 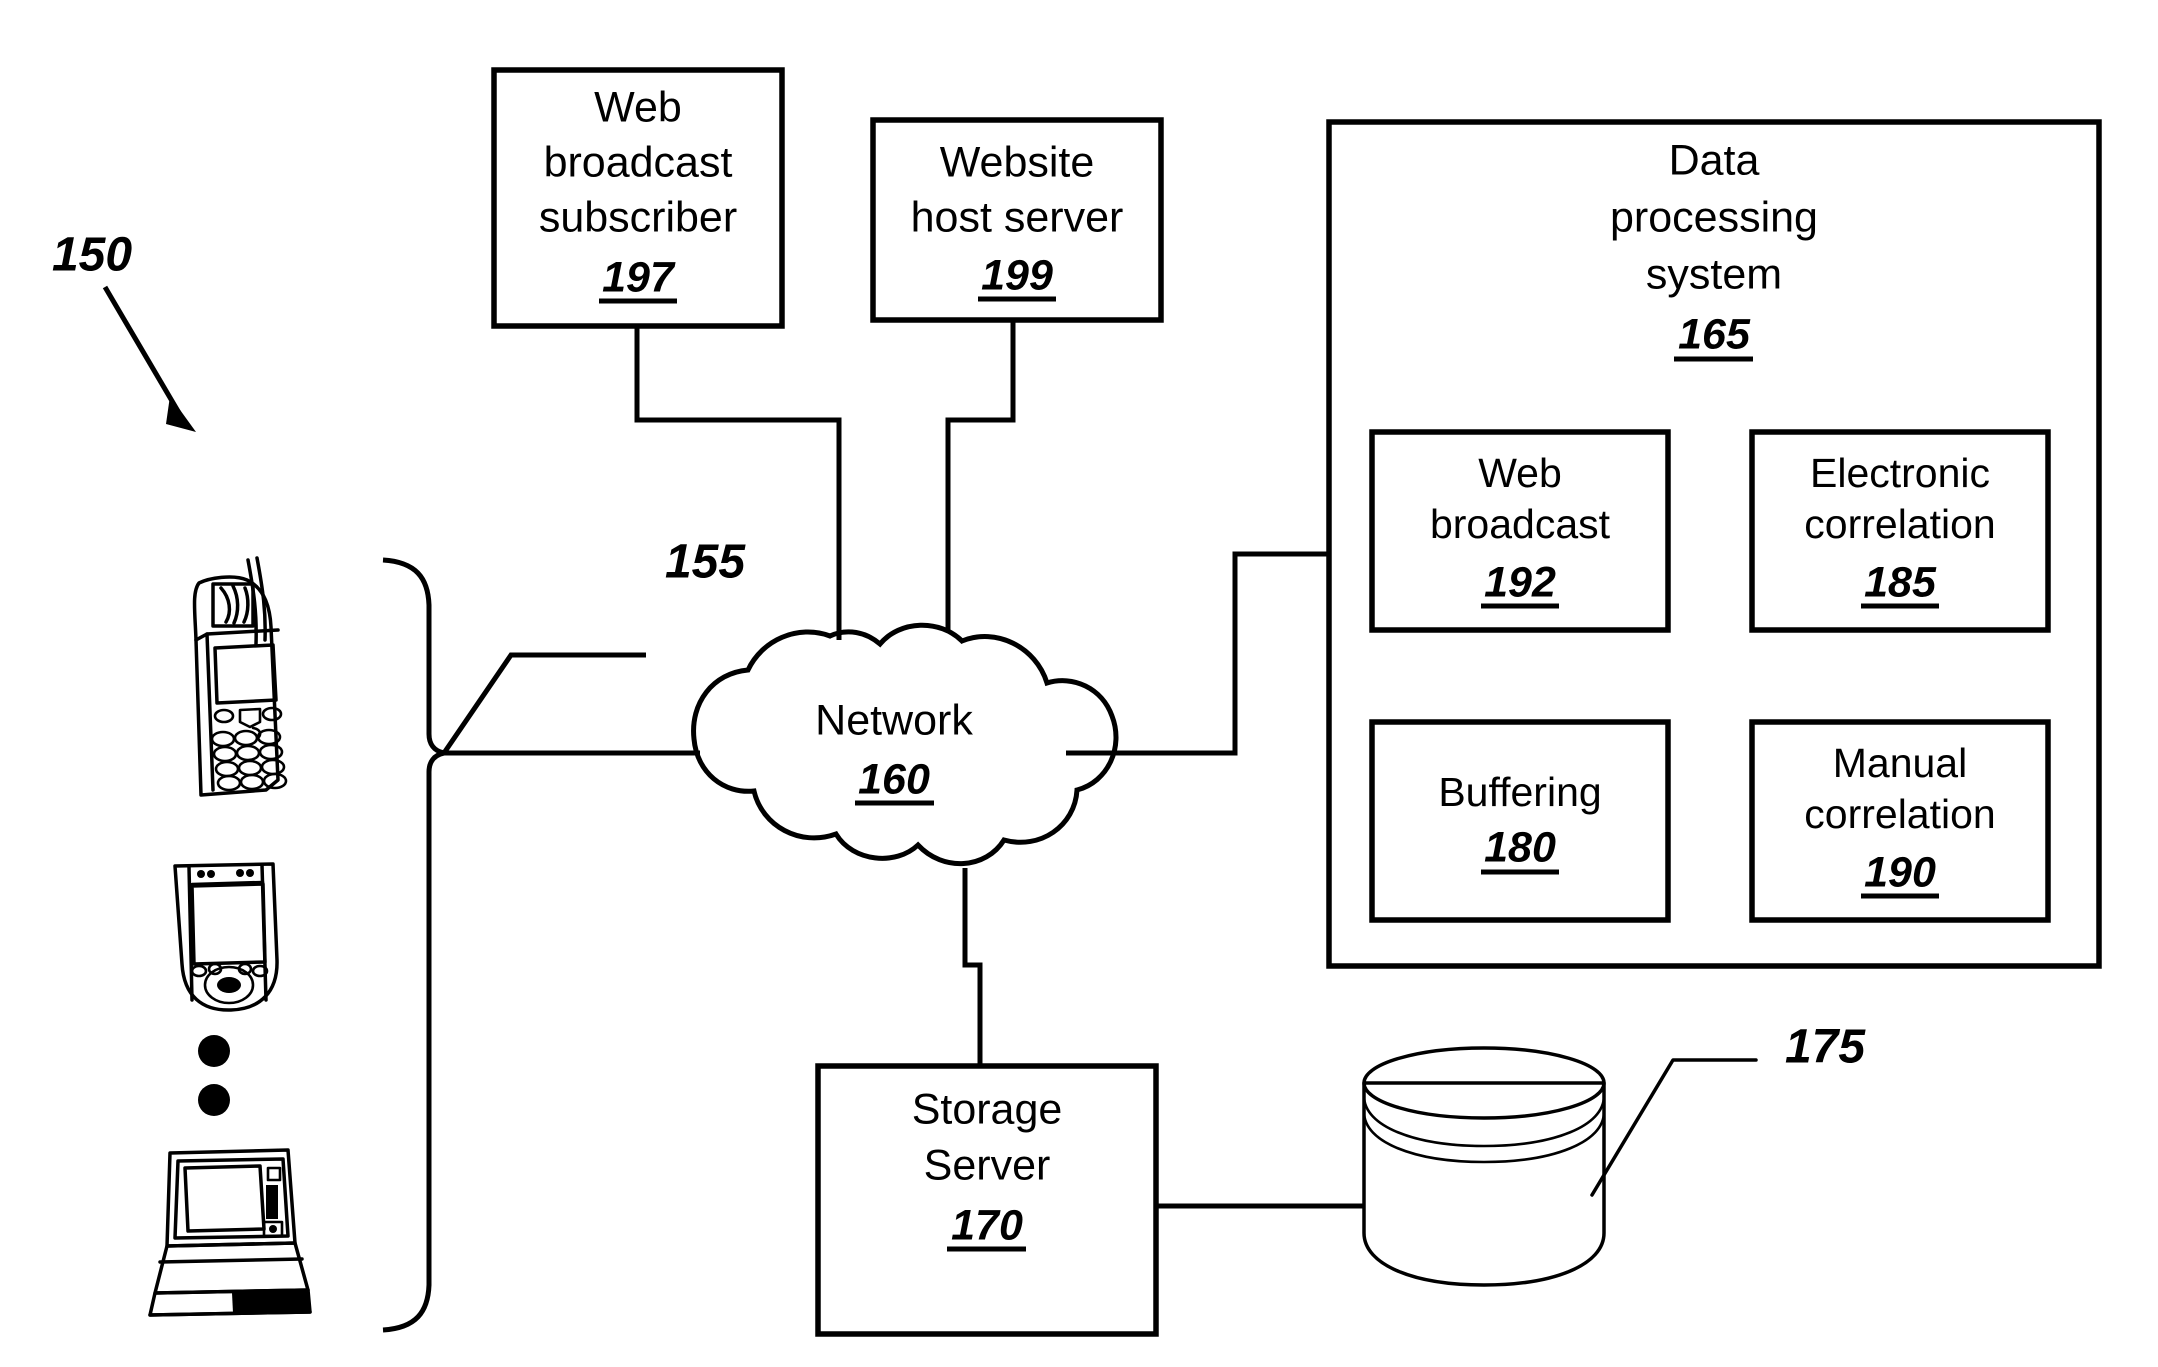 I want to click on mod-wb-line-2: broadcast, so click(x=1520, y=524).